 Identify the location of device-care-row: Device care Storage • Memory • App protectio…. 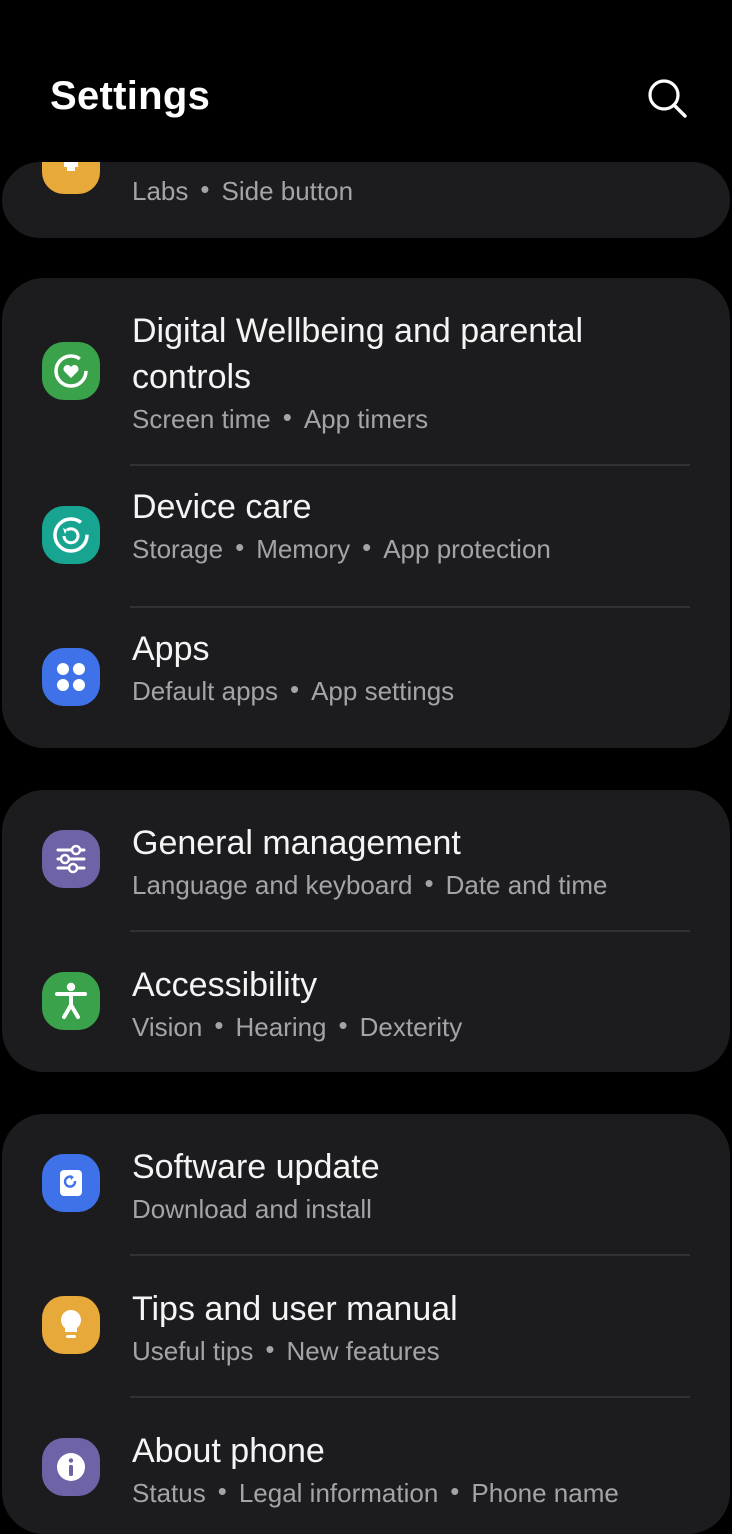
(366, 537).